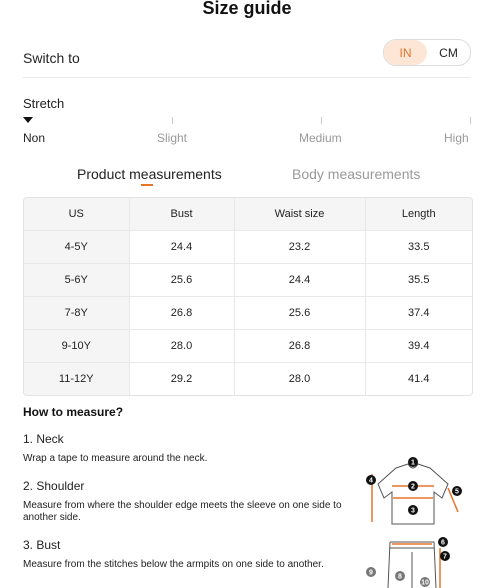 The image size is (494, 588). Describe the element at coordinates (73, 412) in the screenshot. I see `how-to-measure-heading: How to measure?` at that location.